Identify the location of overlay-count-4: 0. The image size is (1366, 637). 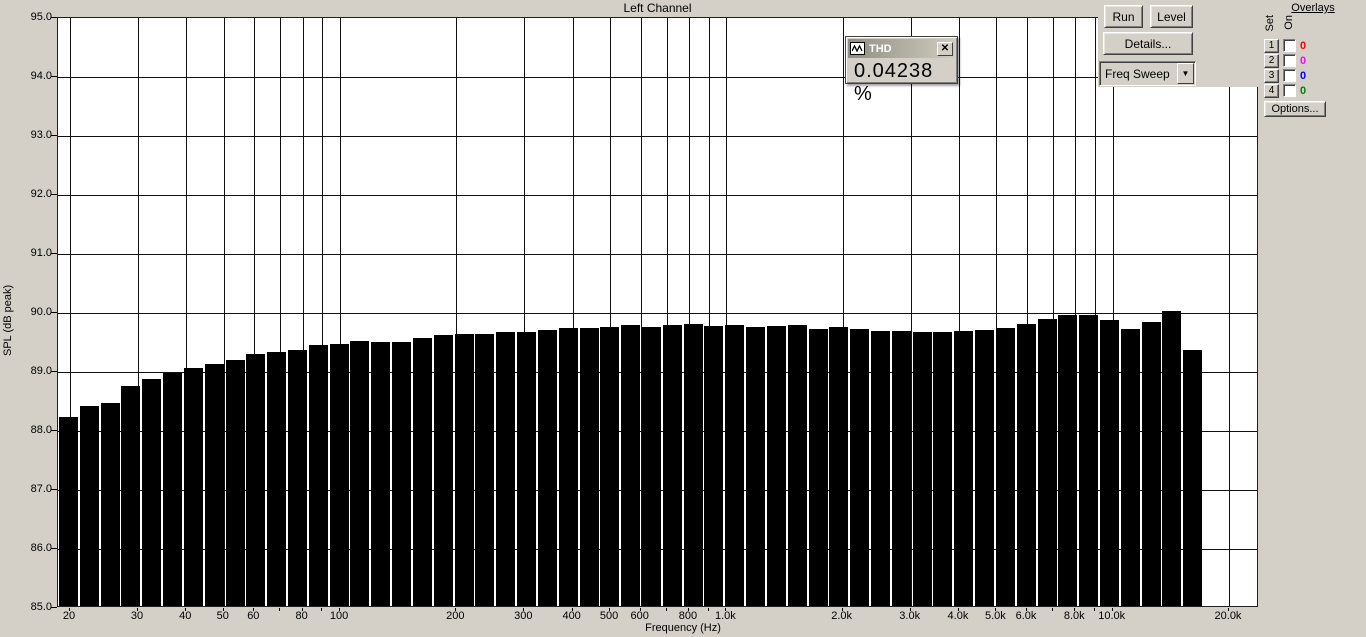
(1303, 90).